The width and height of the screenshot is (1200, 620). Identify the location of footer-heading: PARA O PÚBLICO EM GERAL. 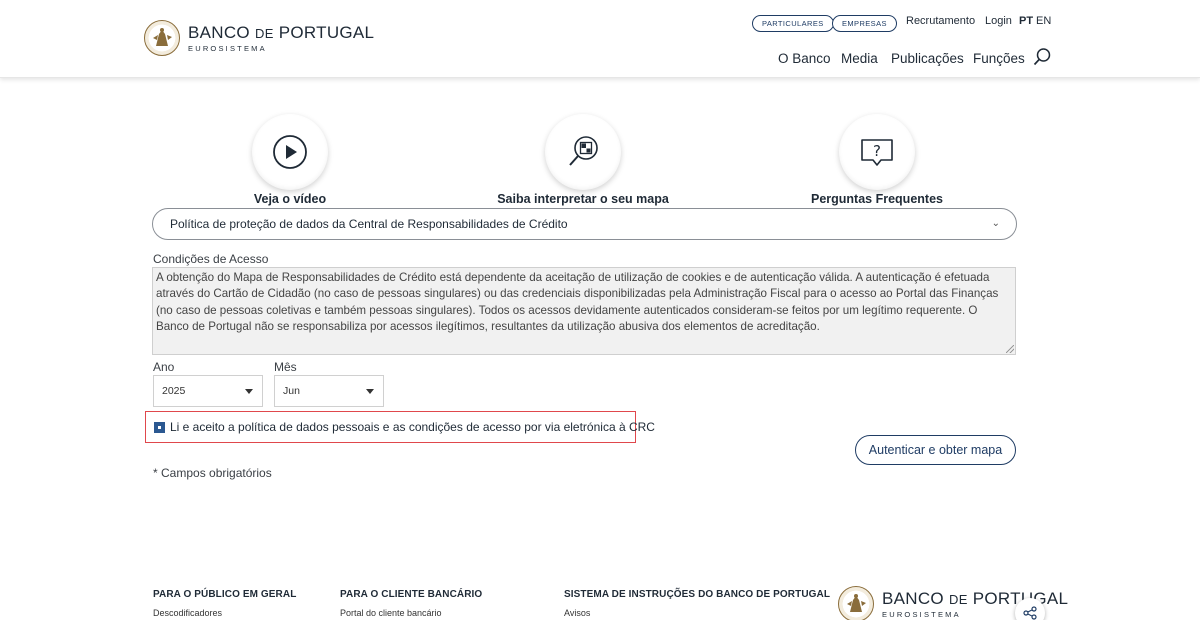
(225, 594).